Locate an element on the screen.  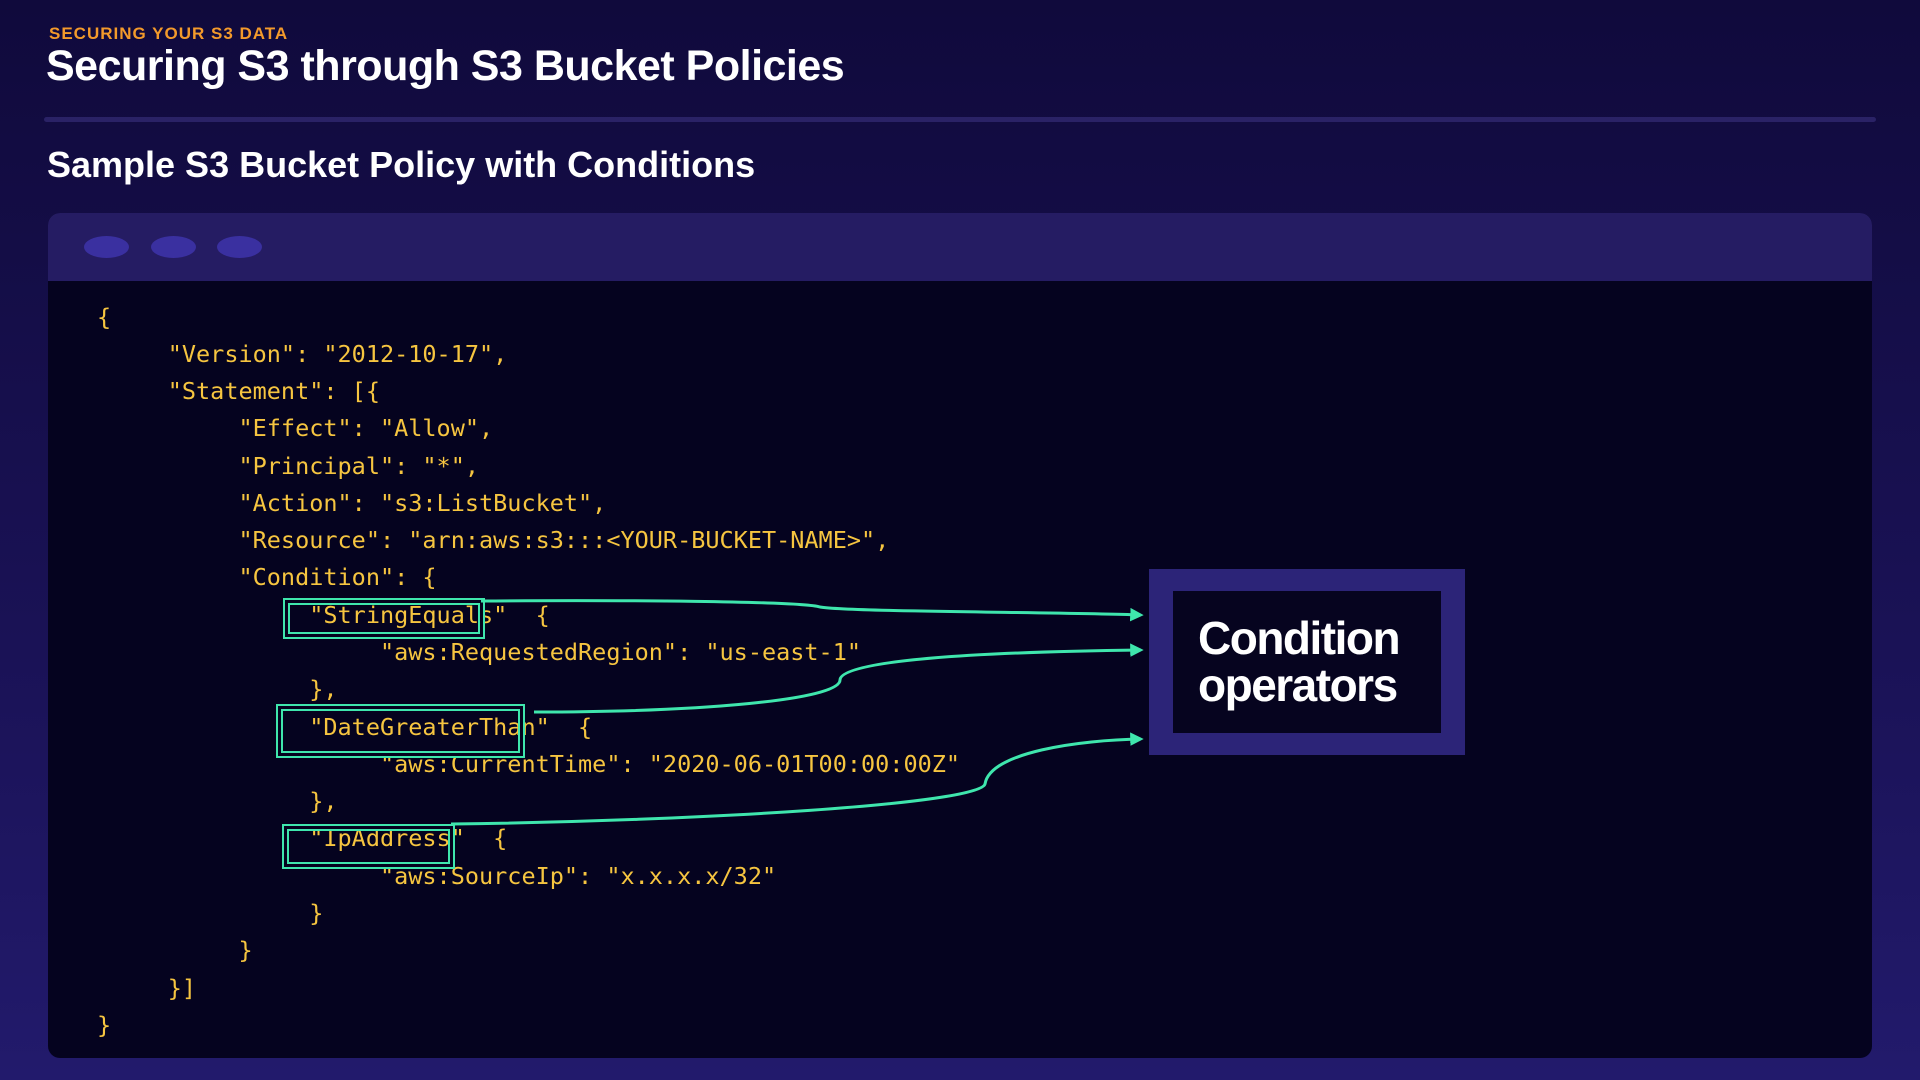
code-line: "Version": "2012-10-17", is located at coordinates (302, 354).